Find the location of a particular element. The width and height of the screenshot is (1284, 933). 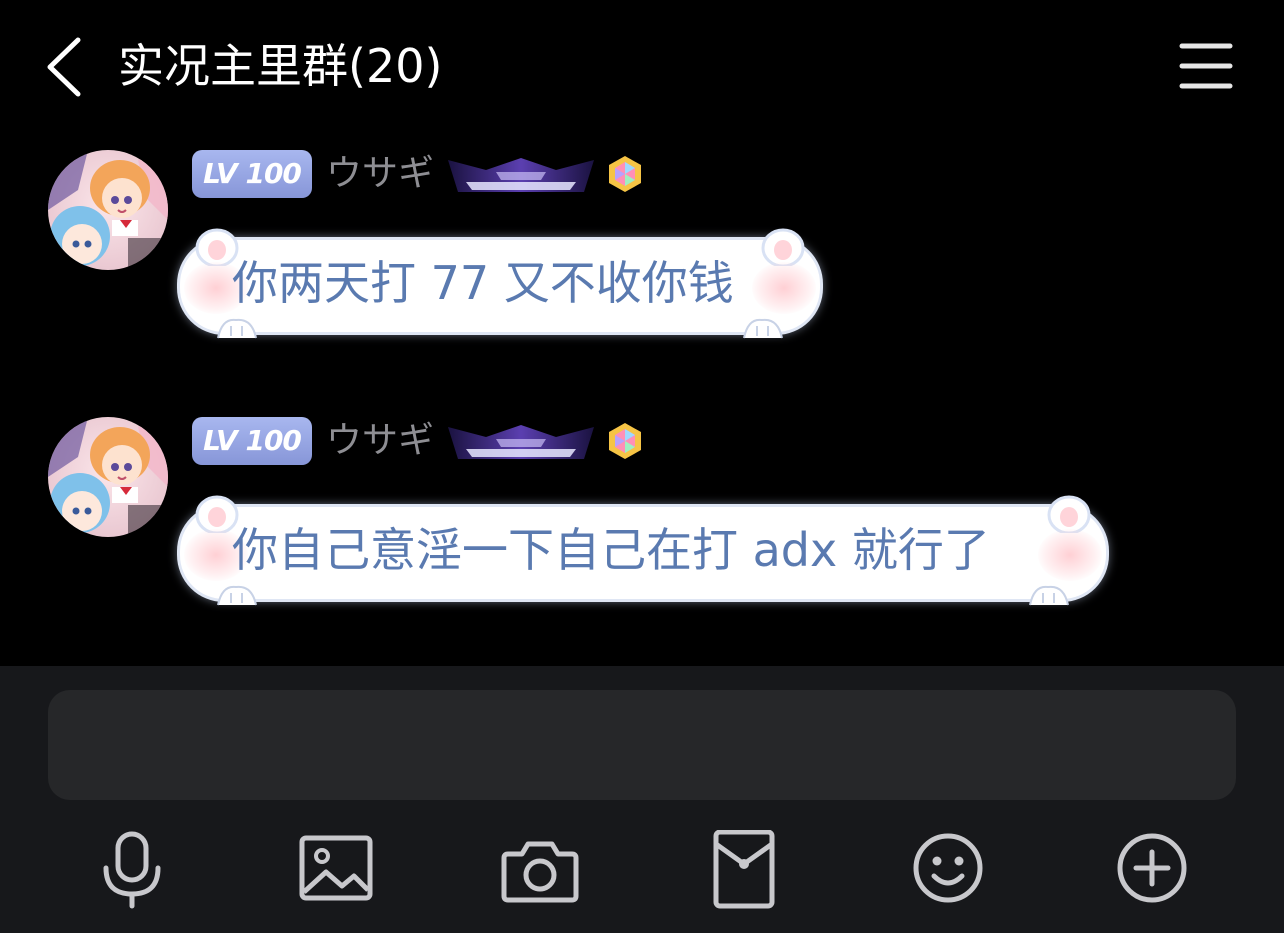

back-button is located at coordinates (65, 67).